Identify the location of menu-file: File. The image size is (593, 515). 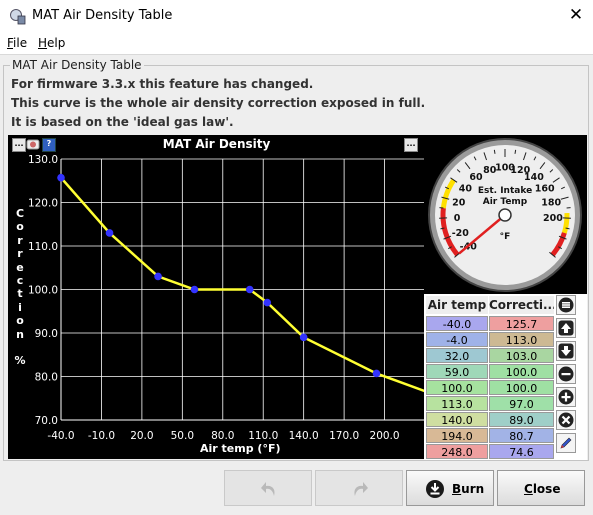
(17, 43).